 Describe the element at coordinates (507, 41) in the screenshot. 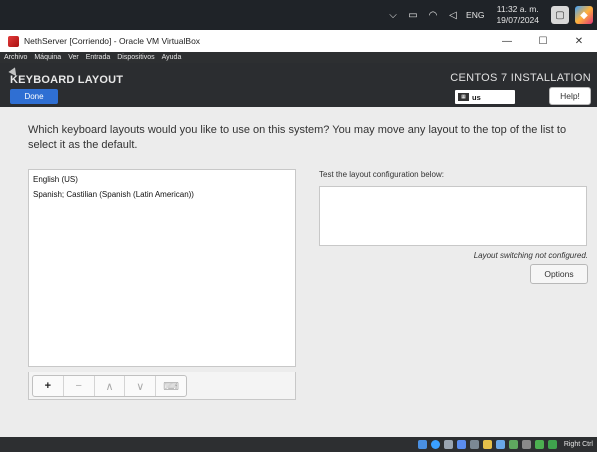

I see `minimize-button: —` at that location.